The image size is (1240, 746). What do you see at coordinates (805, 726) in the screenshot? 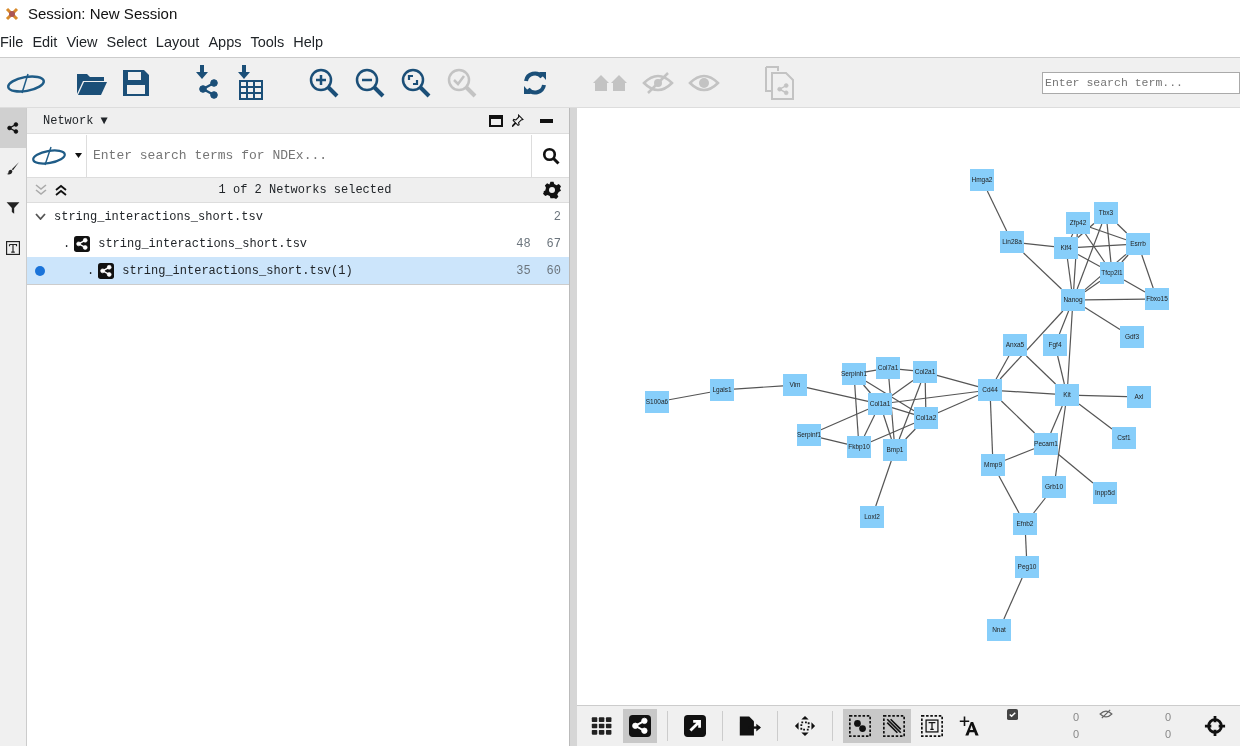
I see `move-arrows-icon` at bounding box center [805, 726].